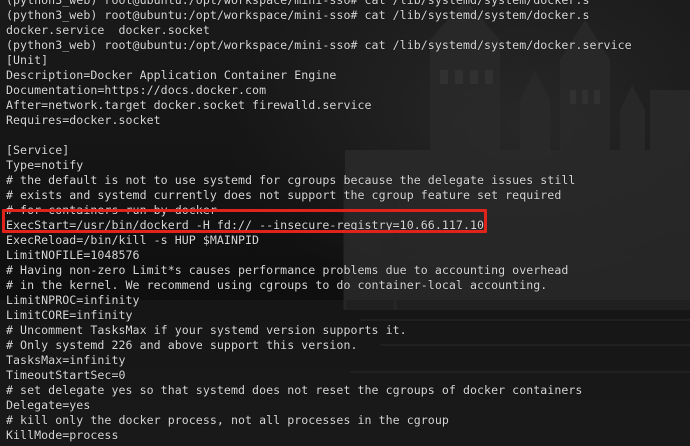 The width and height of the screenshot is (690, 446). What do you see at coordinates (73, 300) in the screenshot?
I see `terminal-line: LimitNPROC=infinity` at bounding box center [73, 300].